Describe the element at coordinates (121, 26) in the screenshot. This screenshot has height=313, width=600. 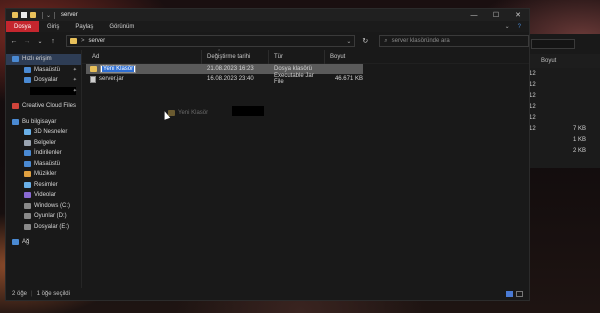
I see `tab-view: Görünüm` at that location.